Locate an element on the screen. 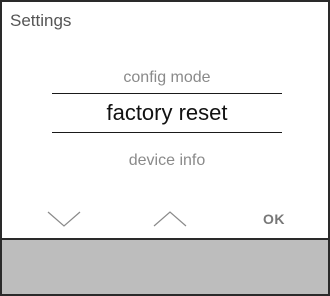  menu-item-next: device info is located at coordinates (166, 161).